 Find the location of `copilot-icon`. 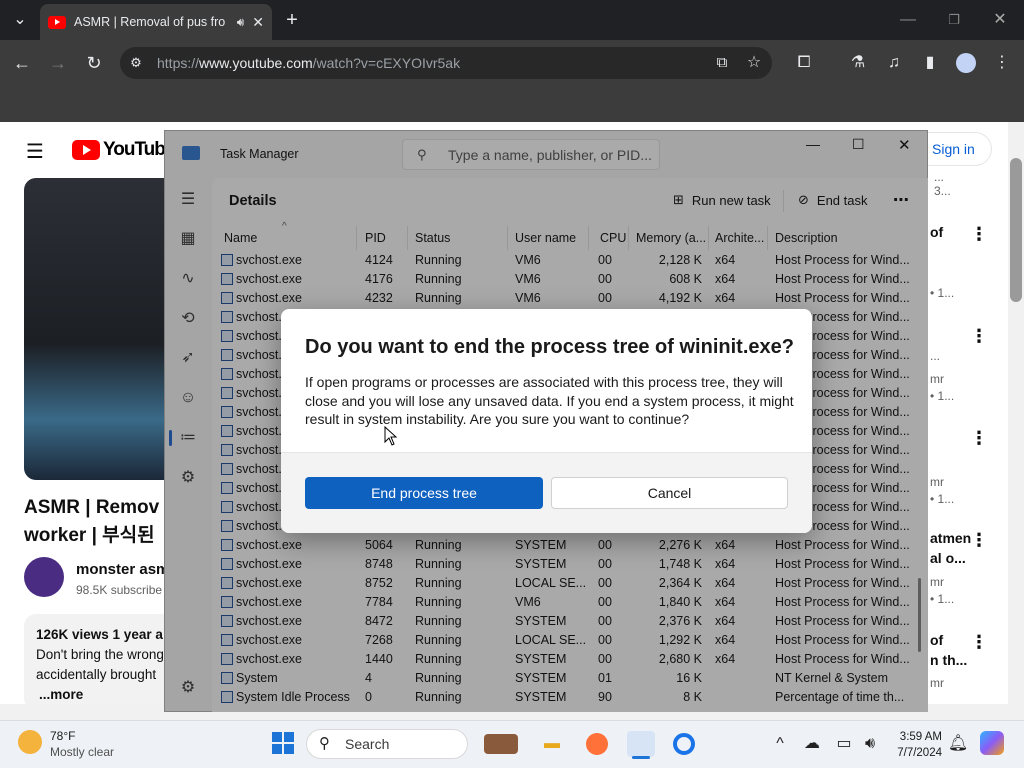

copilot-icon is located at coordinates (992, 743).